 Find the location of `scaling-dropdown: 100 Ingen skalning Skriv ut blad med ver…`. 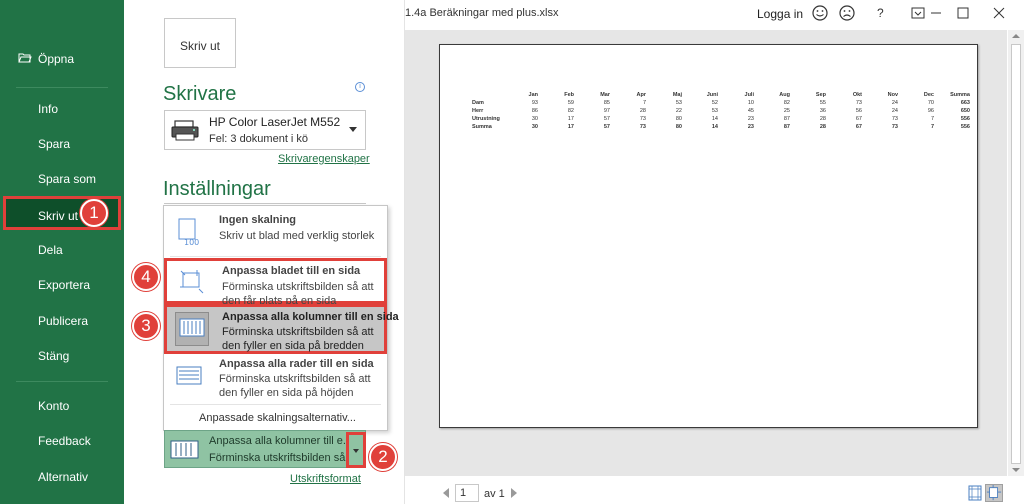

scaling-dropdown: 100 Ingen skalning Skriv ut blad med ver… is located at coordinates (281, 318).